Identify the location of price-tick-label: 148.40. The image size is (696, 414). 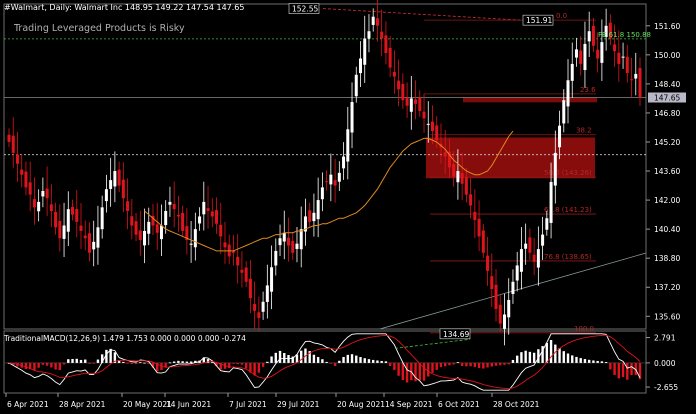
(667, 84).